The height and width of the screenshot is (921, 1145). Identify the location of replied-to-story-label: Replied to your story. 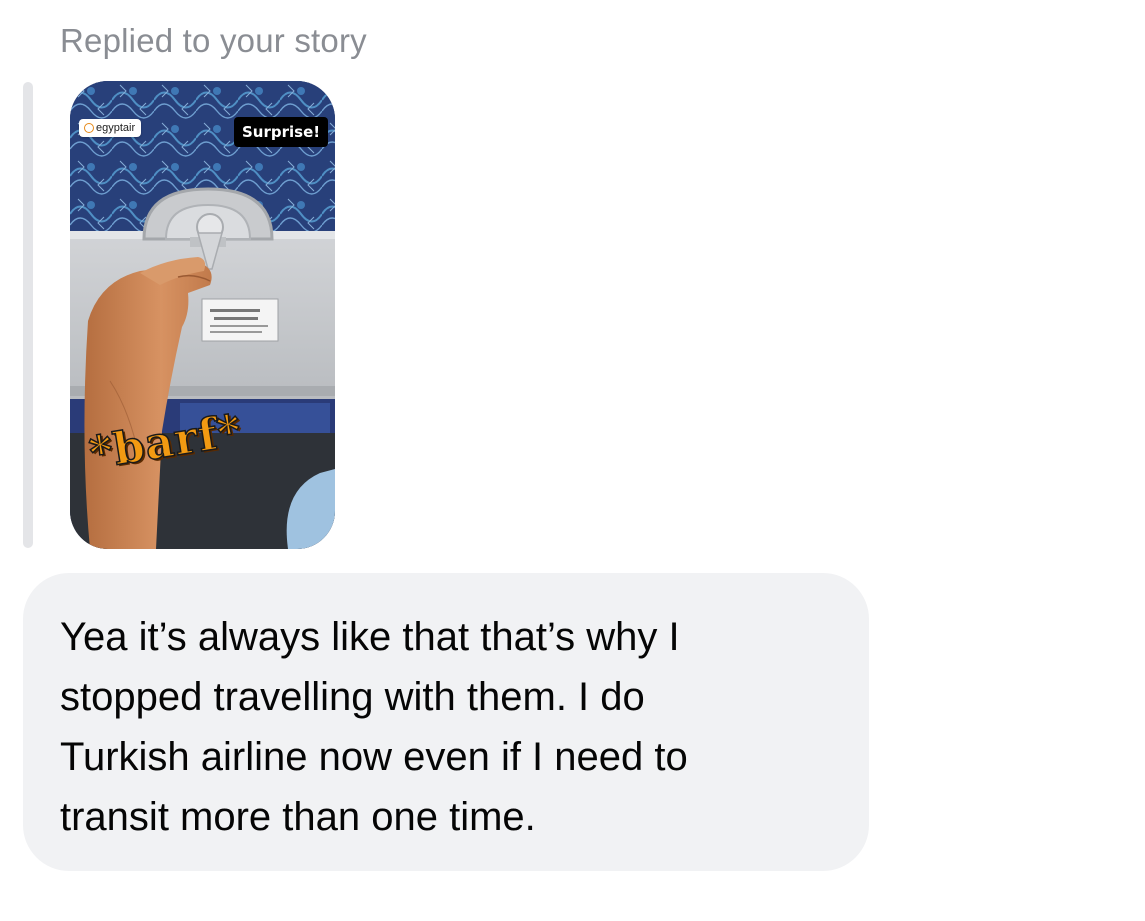
(213, 40).